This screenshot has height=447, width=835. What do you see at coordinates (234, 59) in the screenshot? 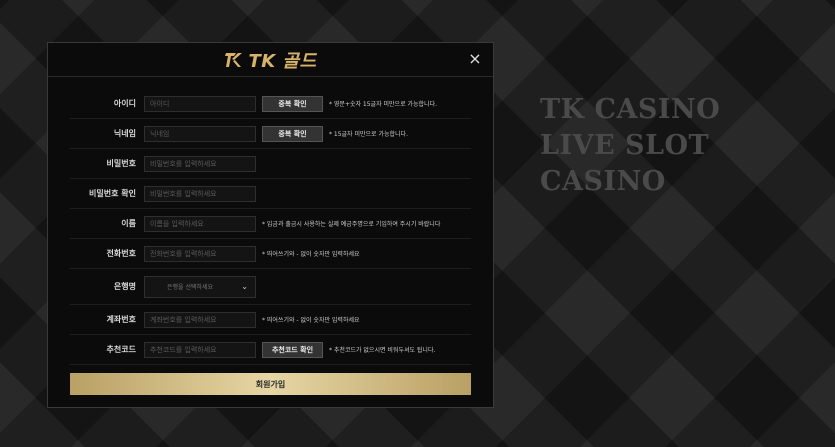
I see `tk-logo-icon` at bounding box center [234, 59].